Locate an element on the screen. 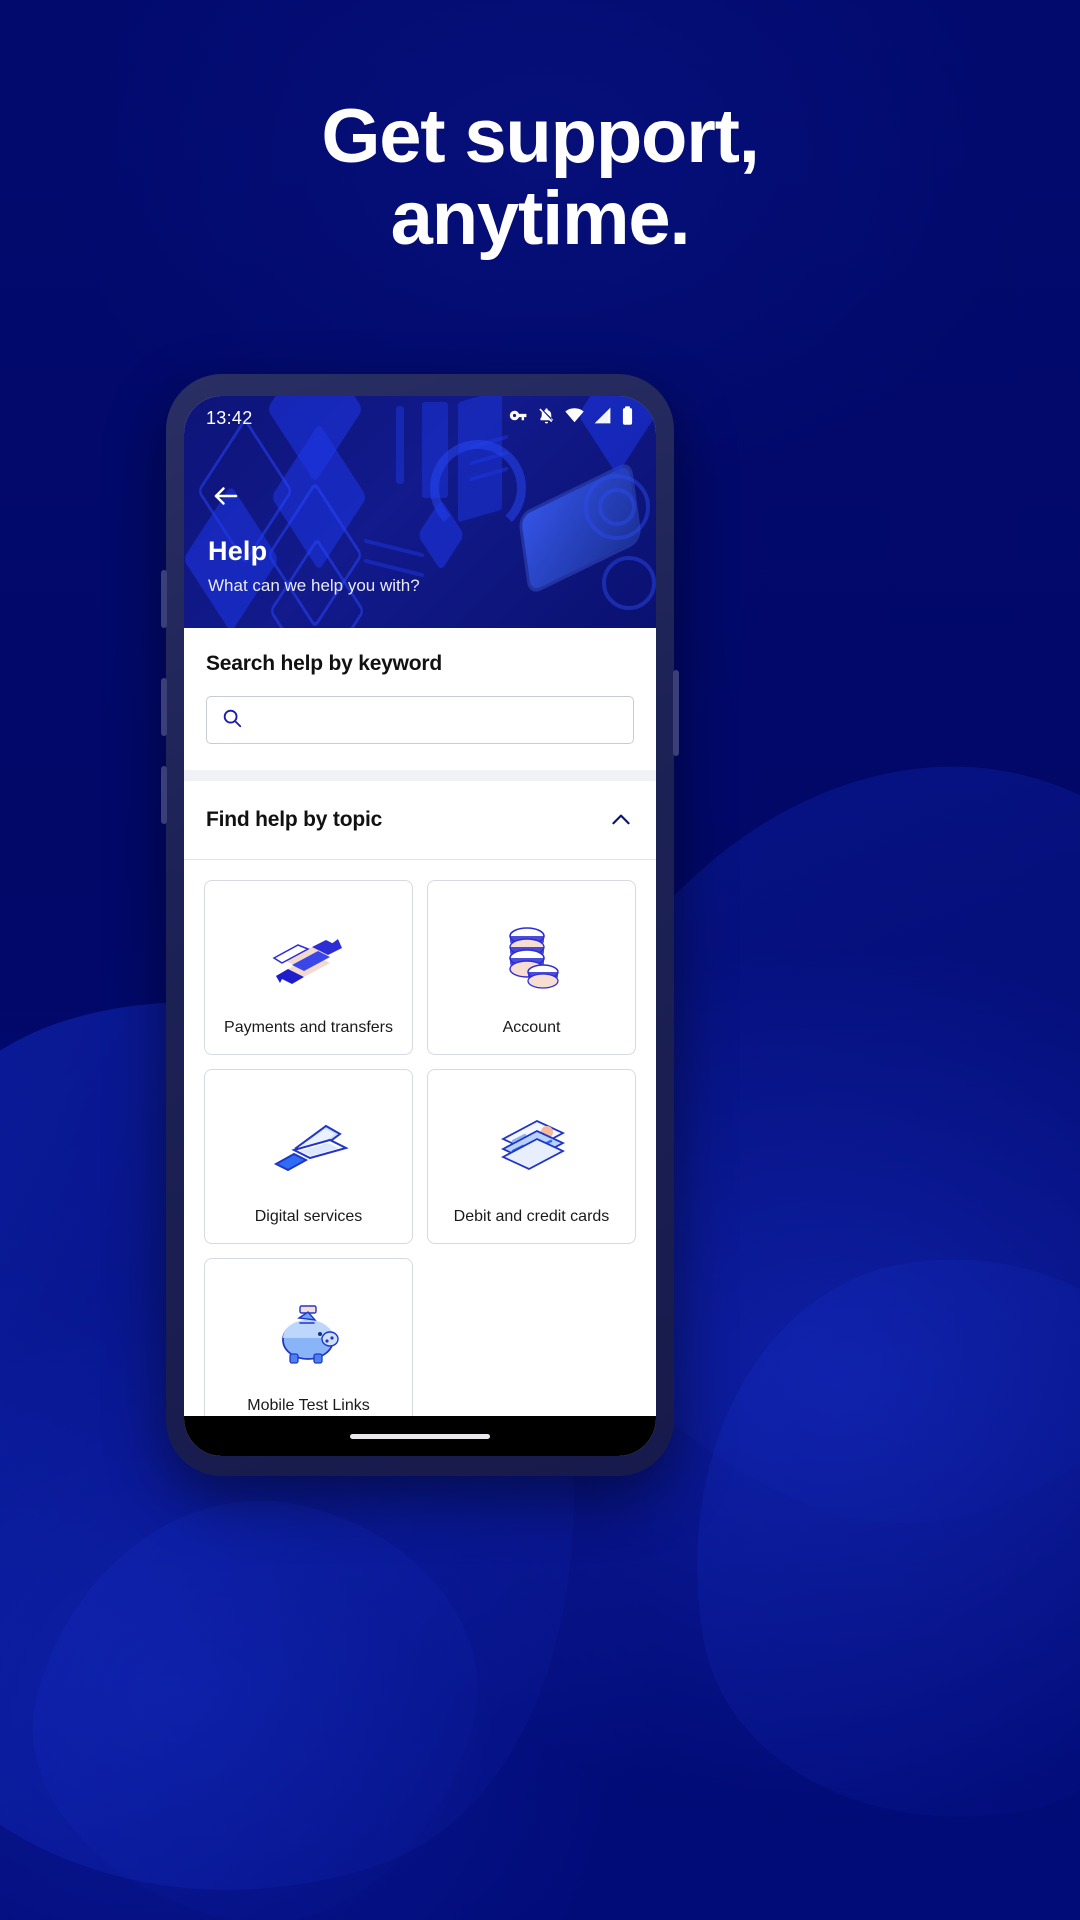  transfer-arrows-icon is located at coordinates (308, 956).